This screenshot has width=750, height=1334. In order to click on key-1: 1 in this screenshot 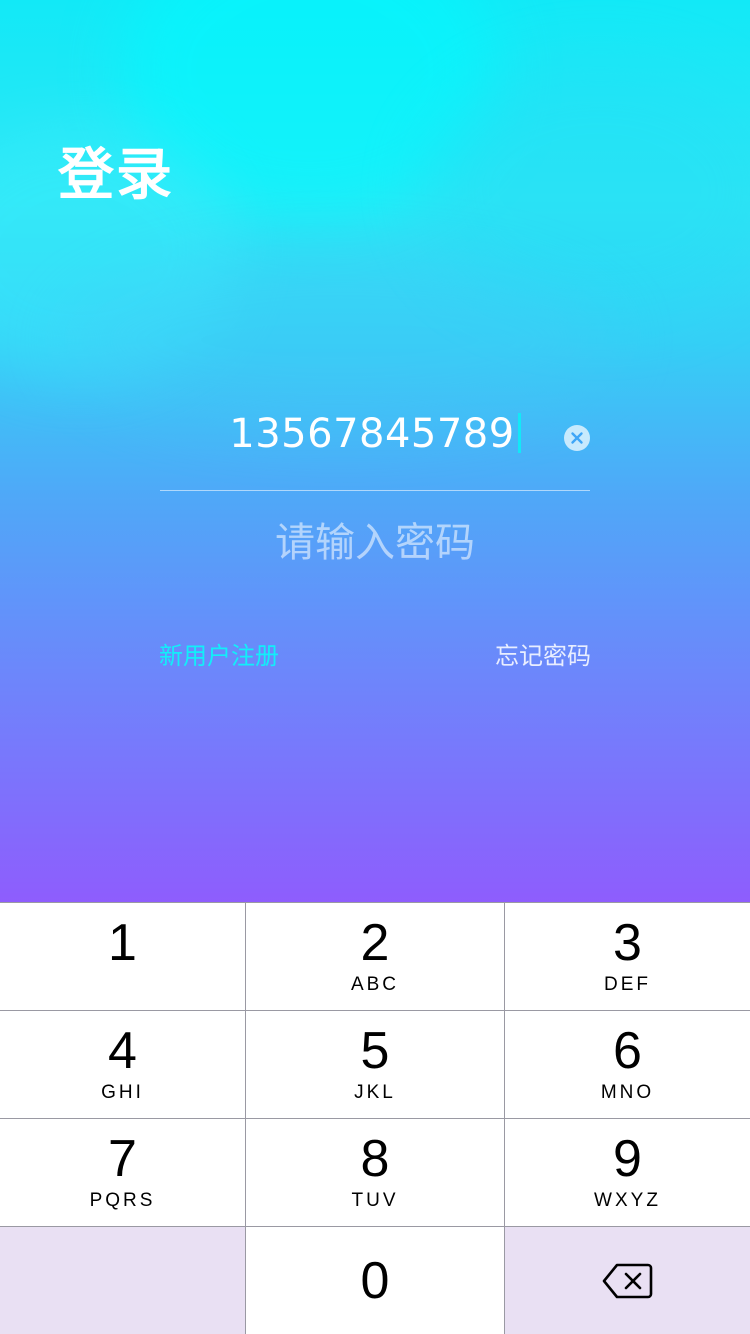, I will do `click(122, 956)`.